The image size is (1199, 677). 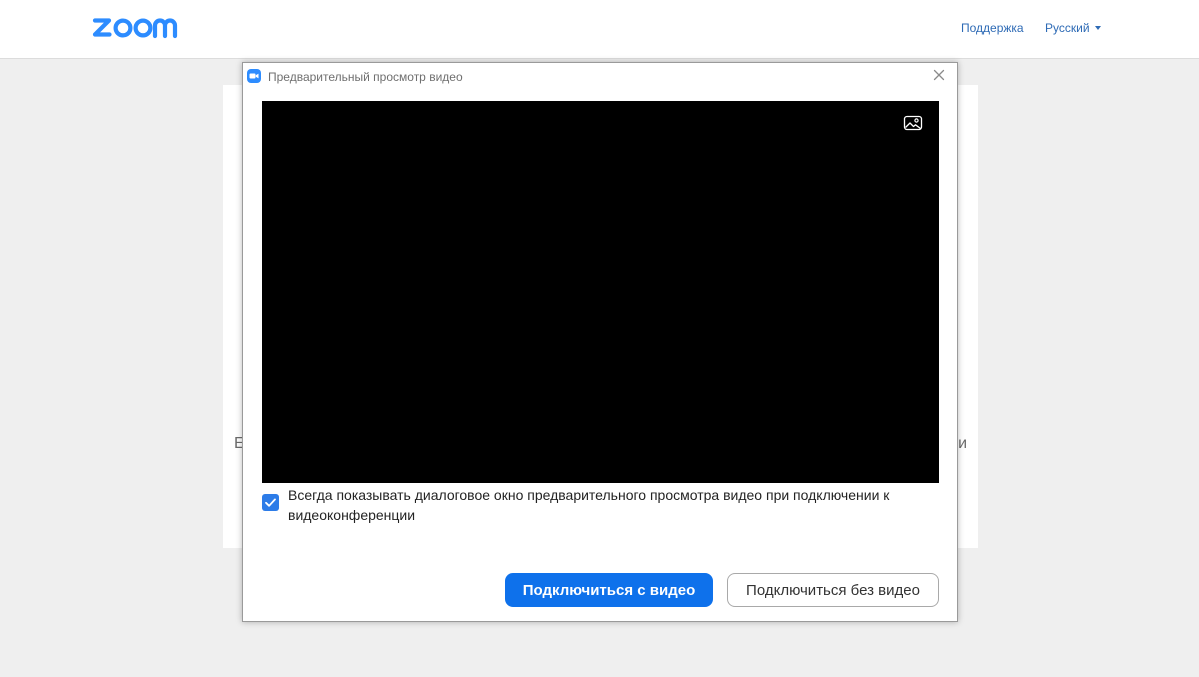 I want to click on dialog-title: Предварительный просмотр видео, so click(x=365, y=77).